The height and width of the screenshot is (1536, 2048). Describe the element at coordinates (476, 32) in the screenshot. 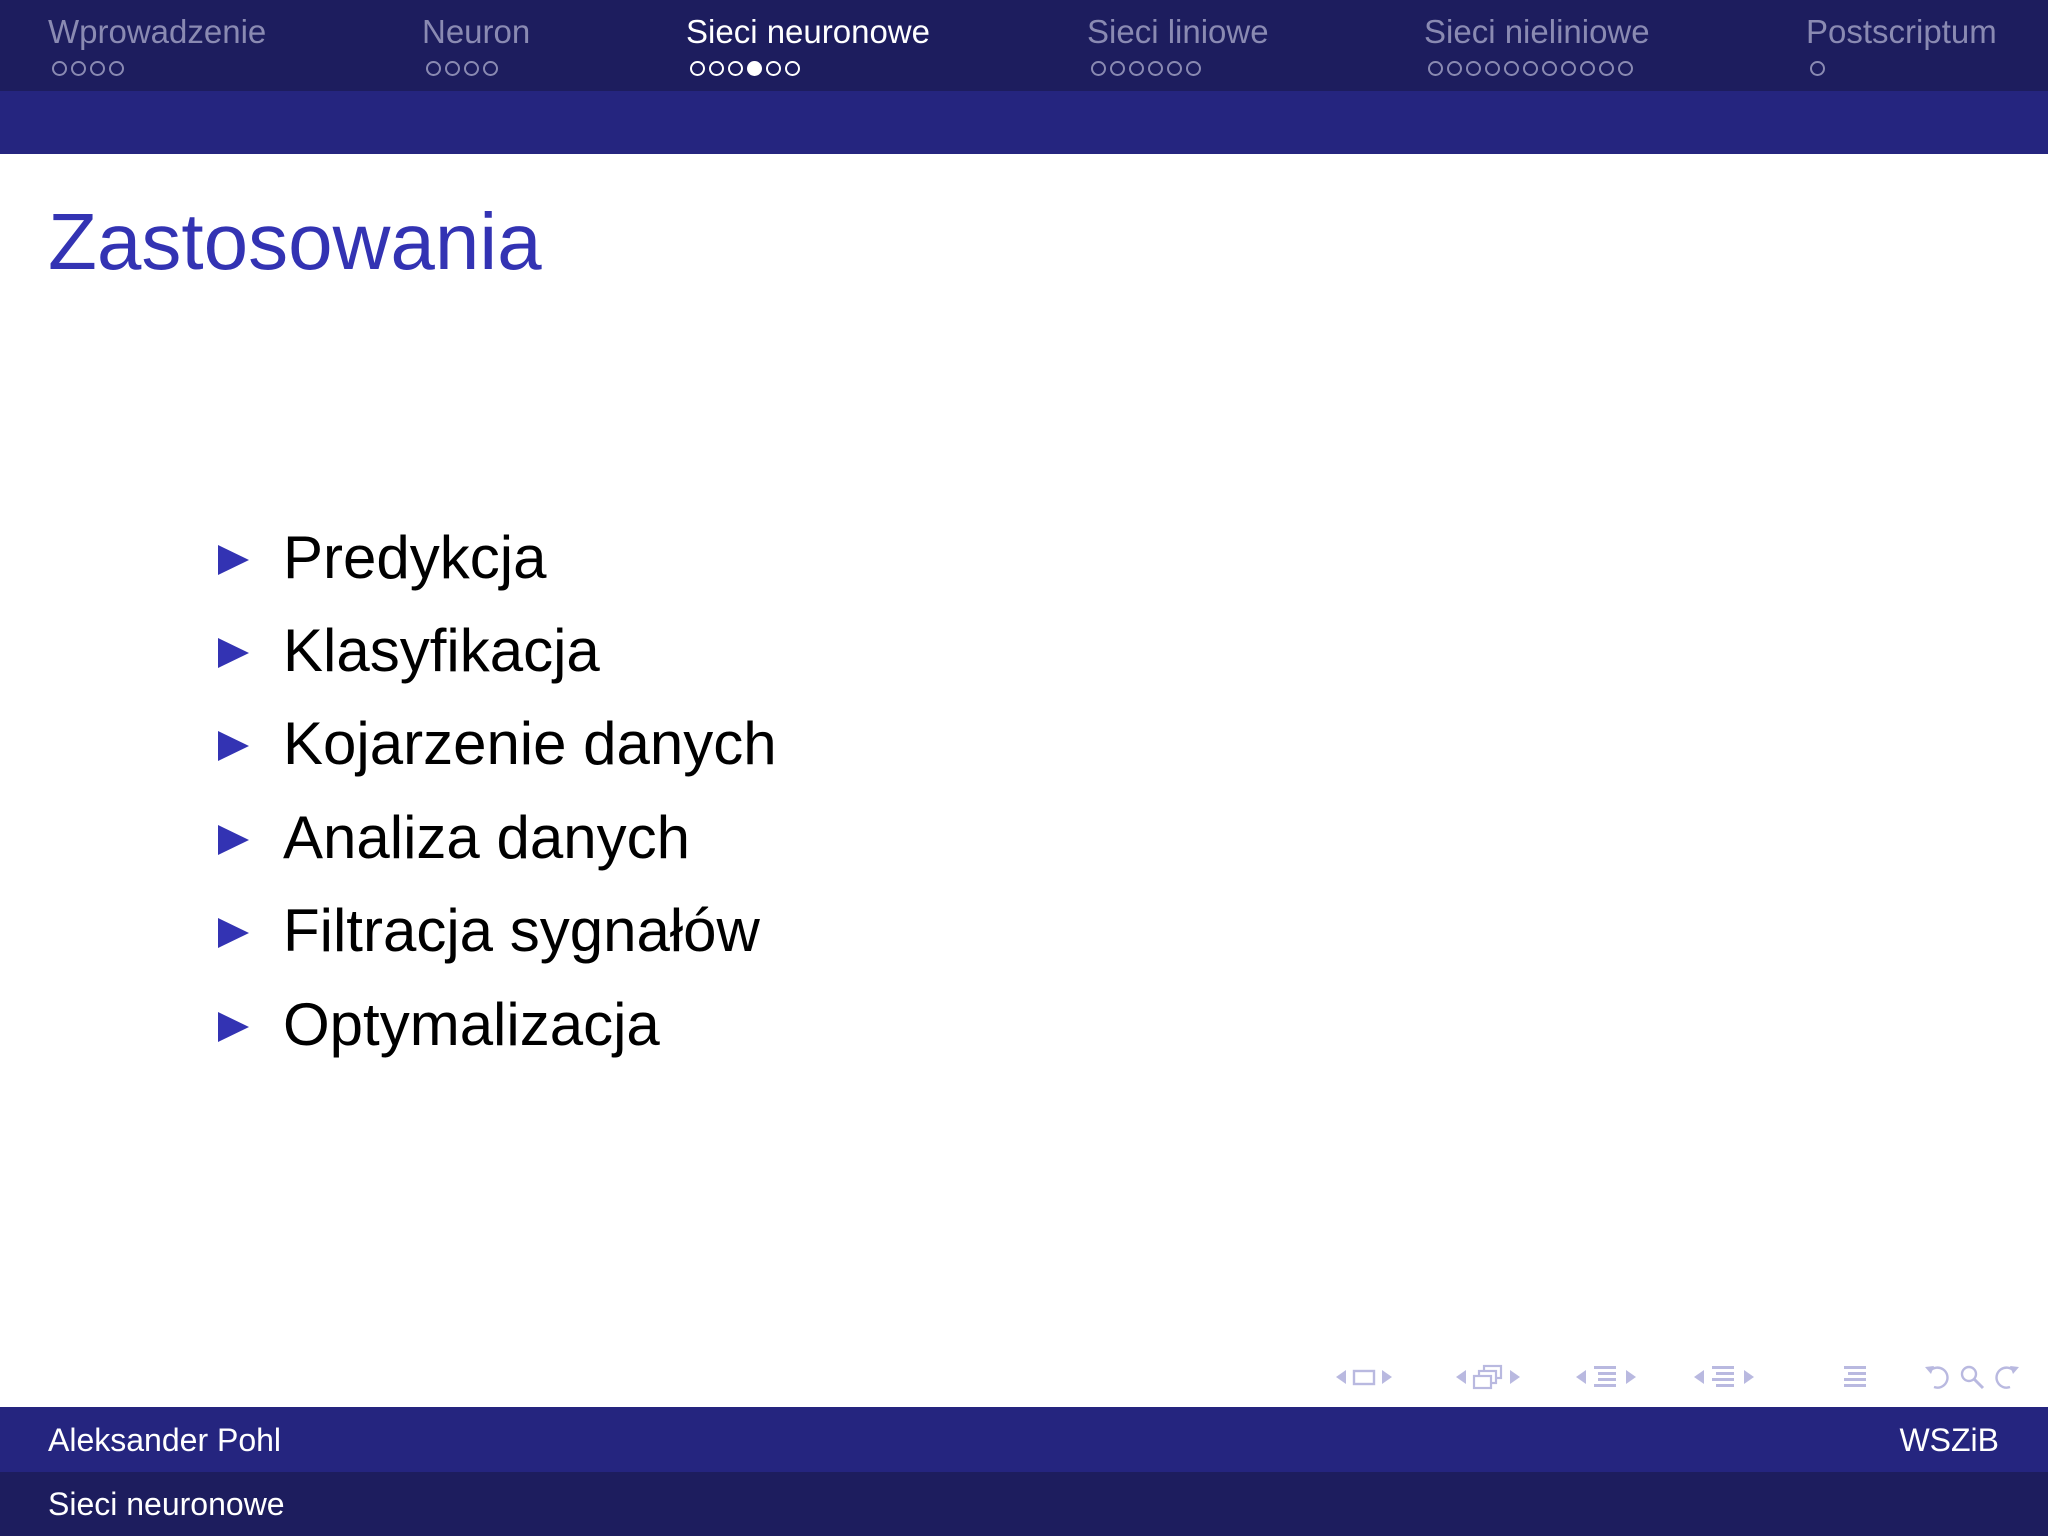

I see `nav-section-label: Neuron` at that location.